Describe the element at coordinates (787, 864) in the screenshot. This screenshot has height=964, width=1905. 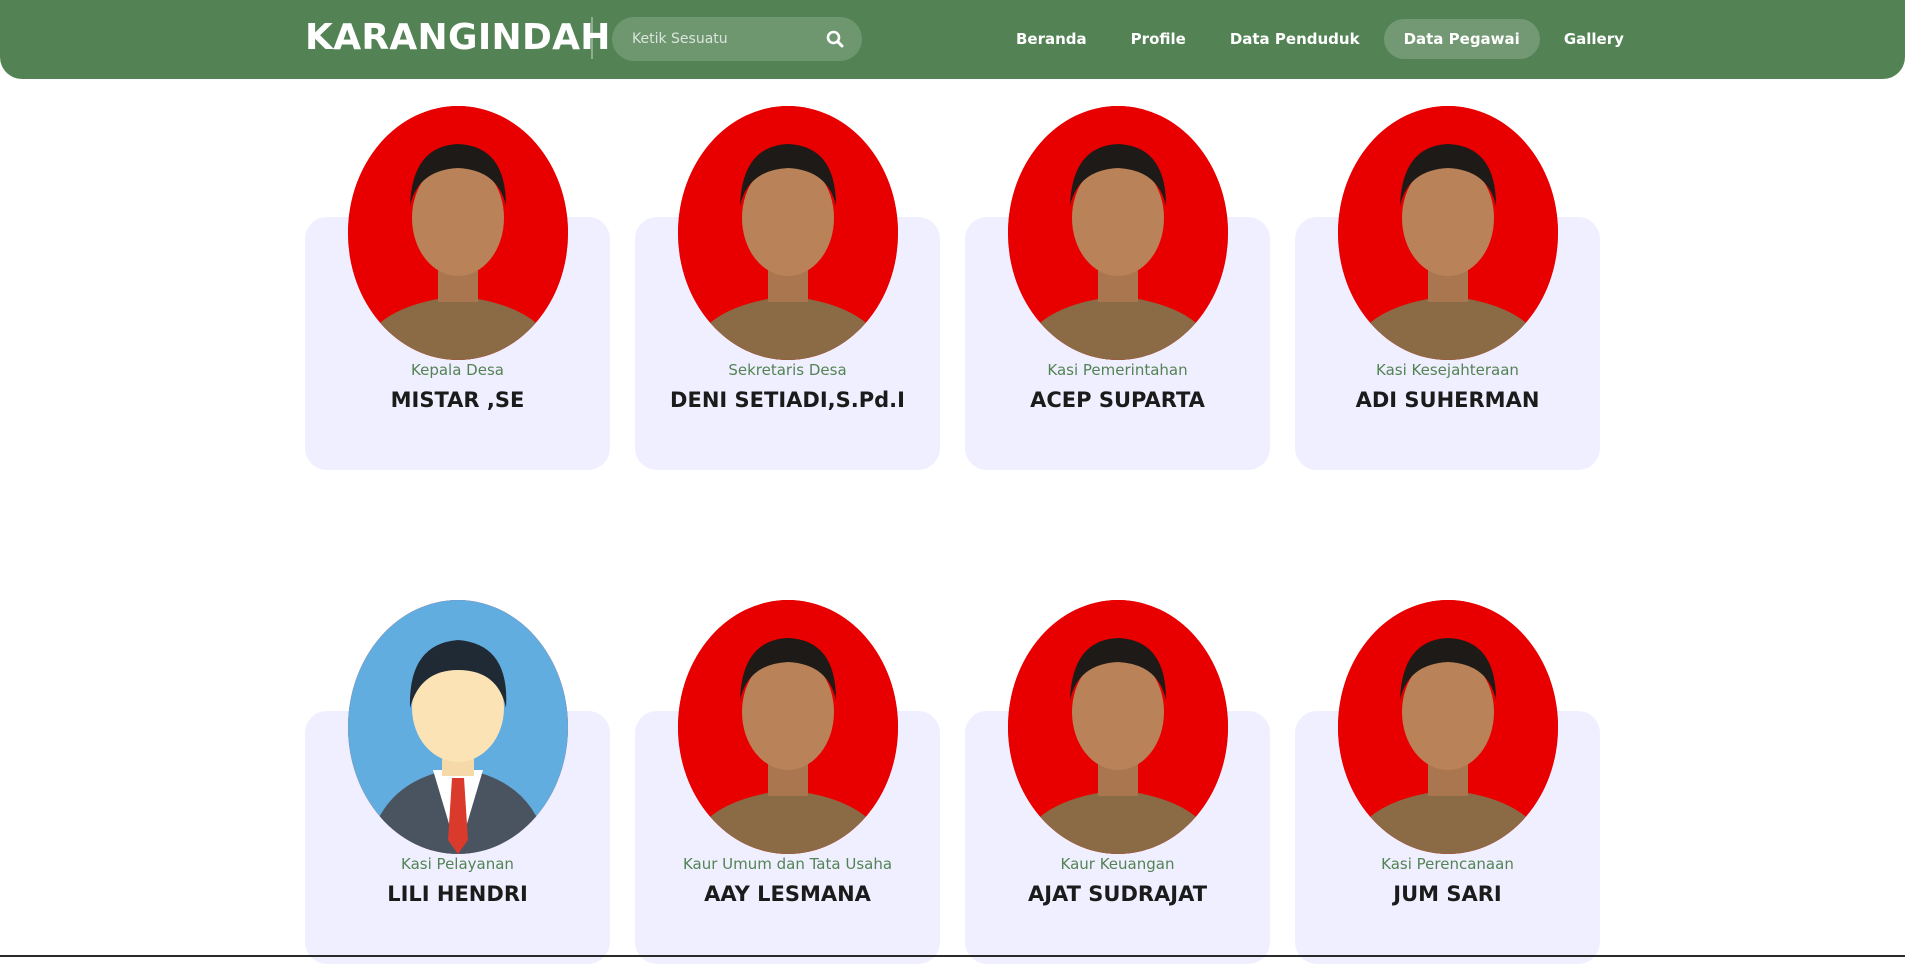
I see `staff-role: Kaur Umum dan Tata Usaha` at that location.